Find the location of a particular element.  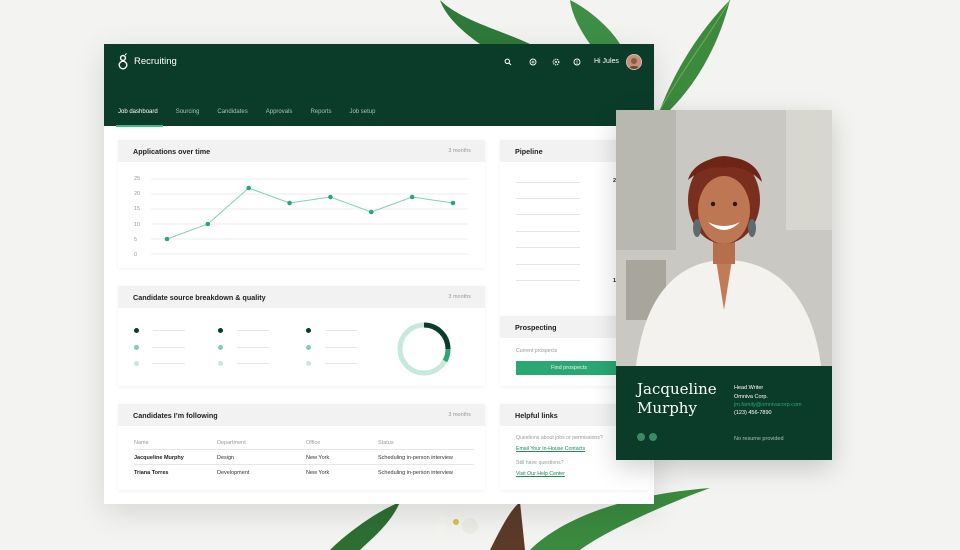

tab-candidates: Candidates is located at coordinates (236, 116).